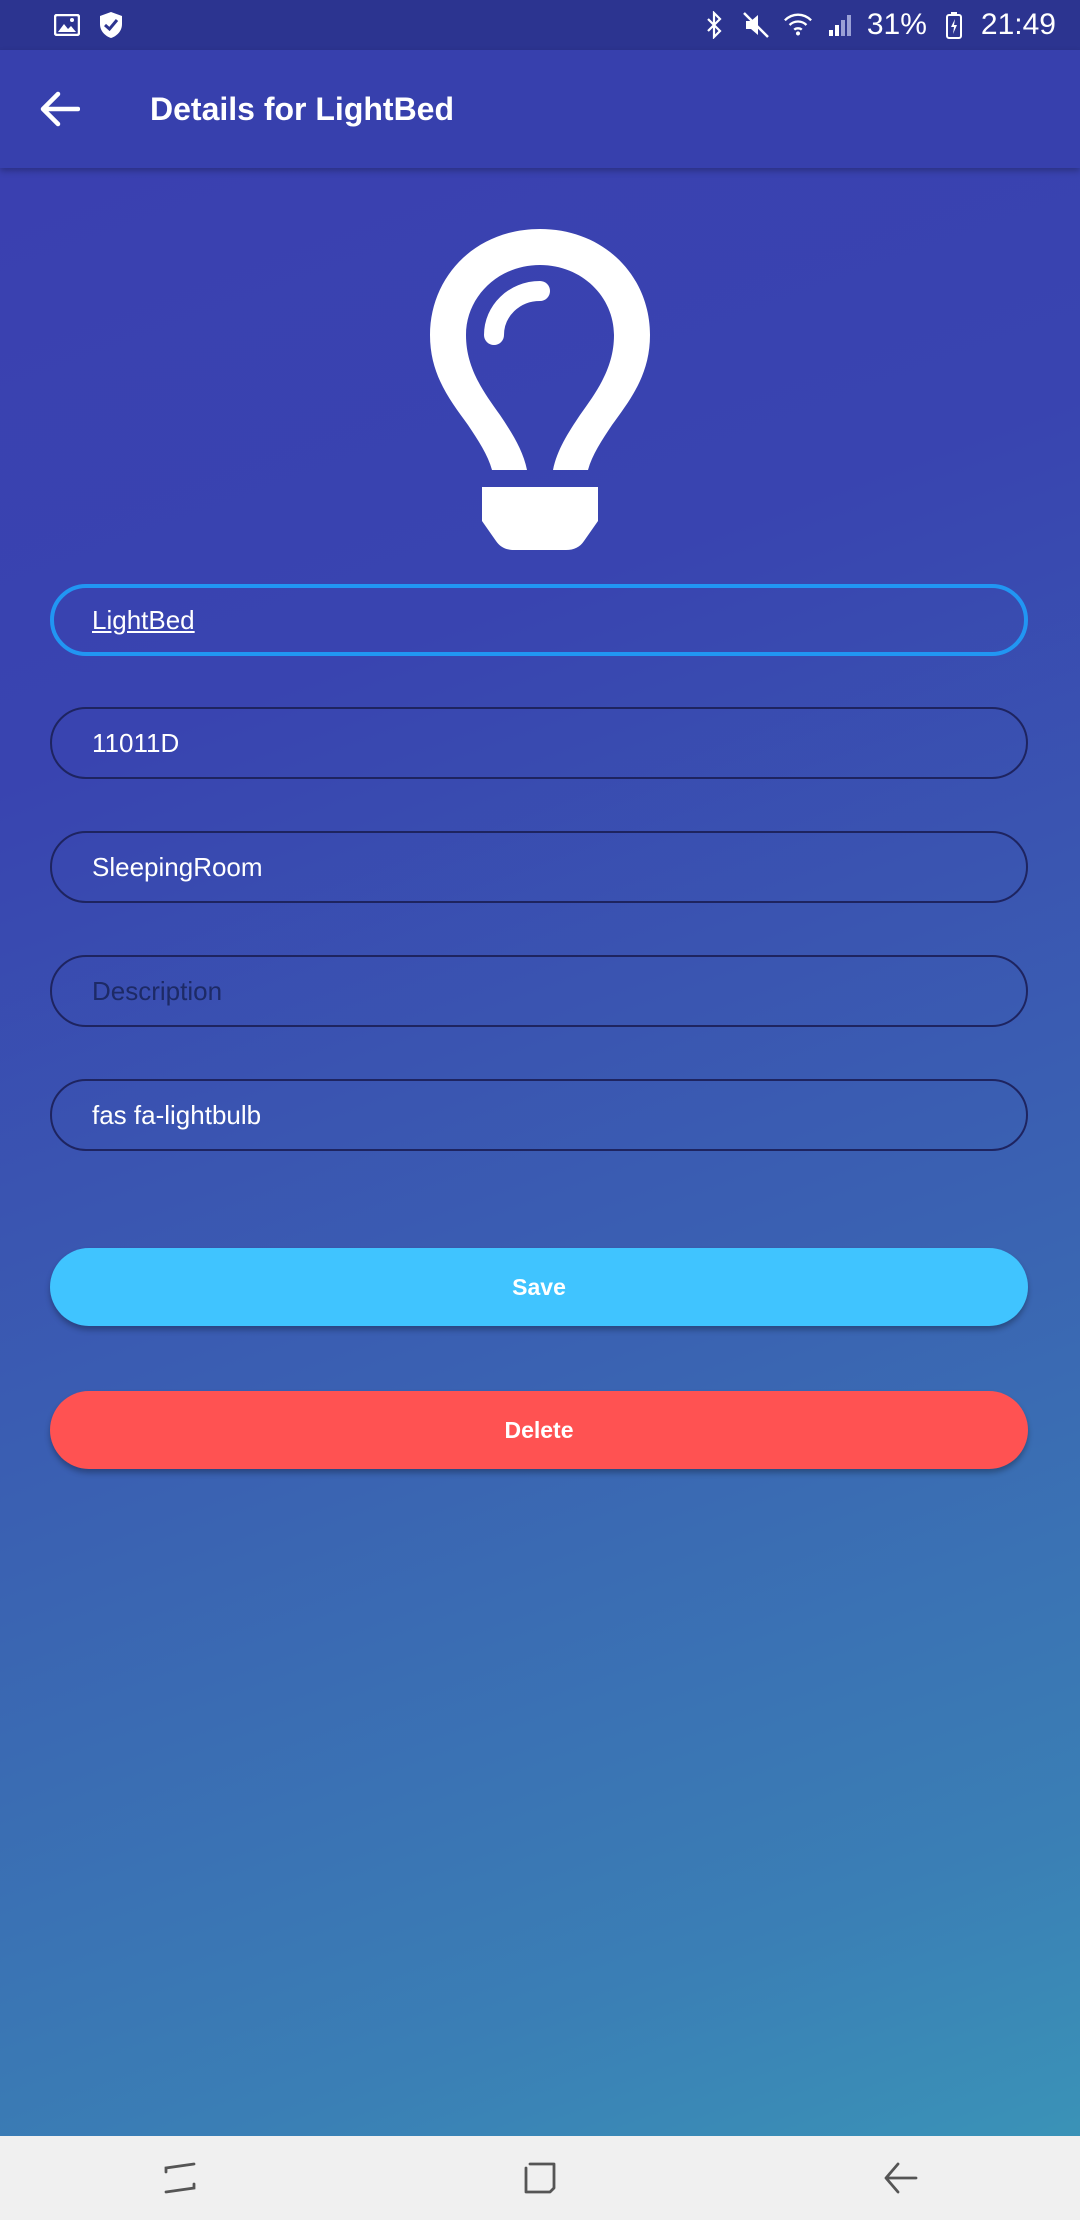 The height and width of the screenshot is (2220, 1080). I want to click on device-icon, so click(540, 390).